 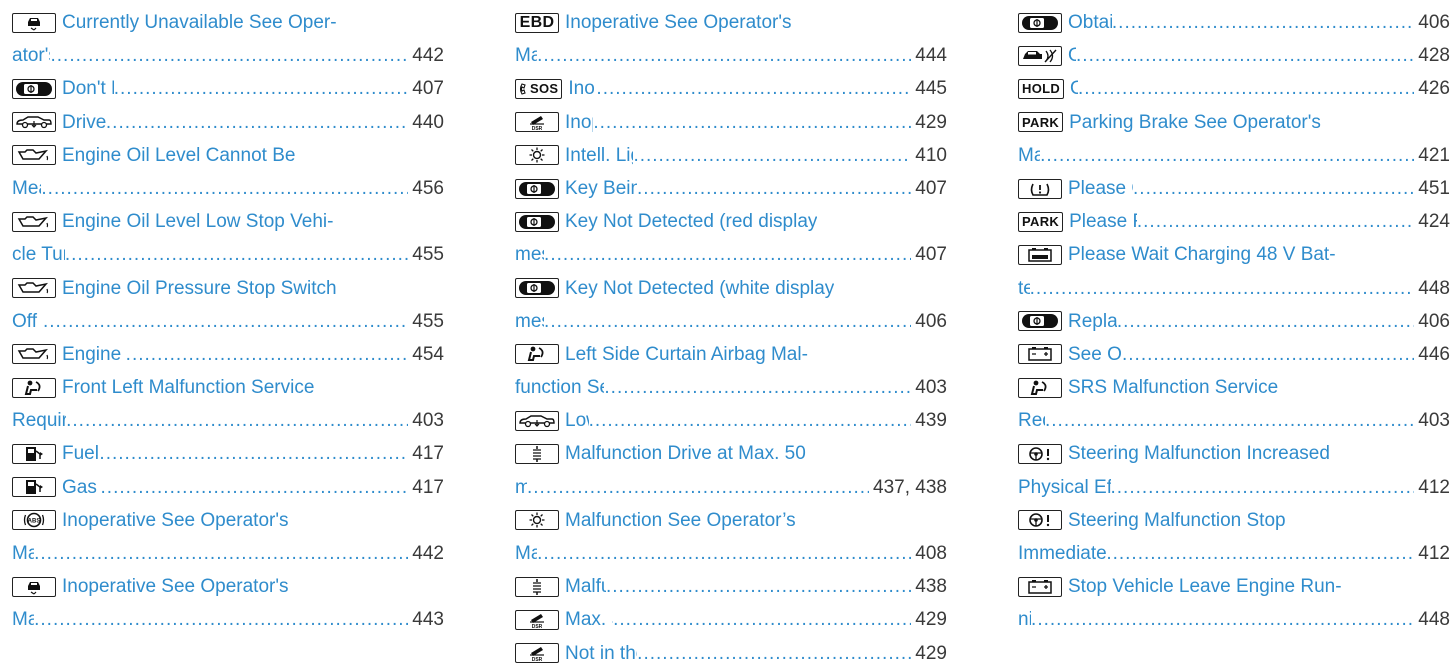 I want to click on page-number: 426, so click(x=1432, y=88).